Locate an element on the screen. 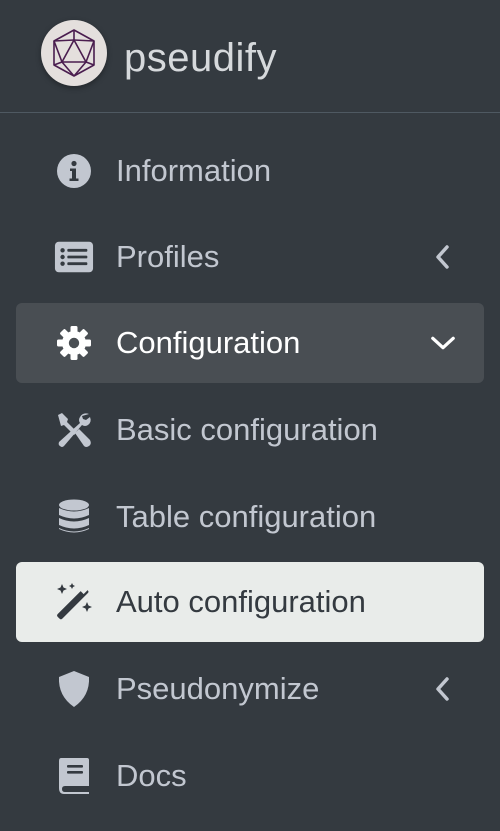 This screenshot has height=831, width=500. gear-icon is located at coordinates (74, 343).